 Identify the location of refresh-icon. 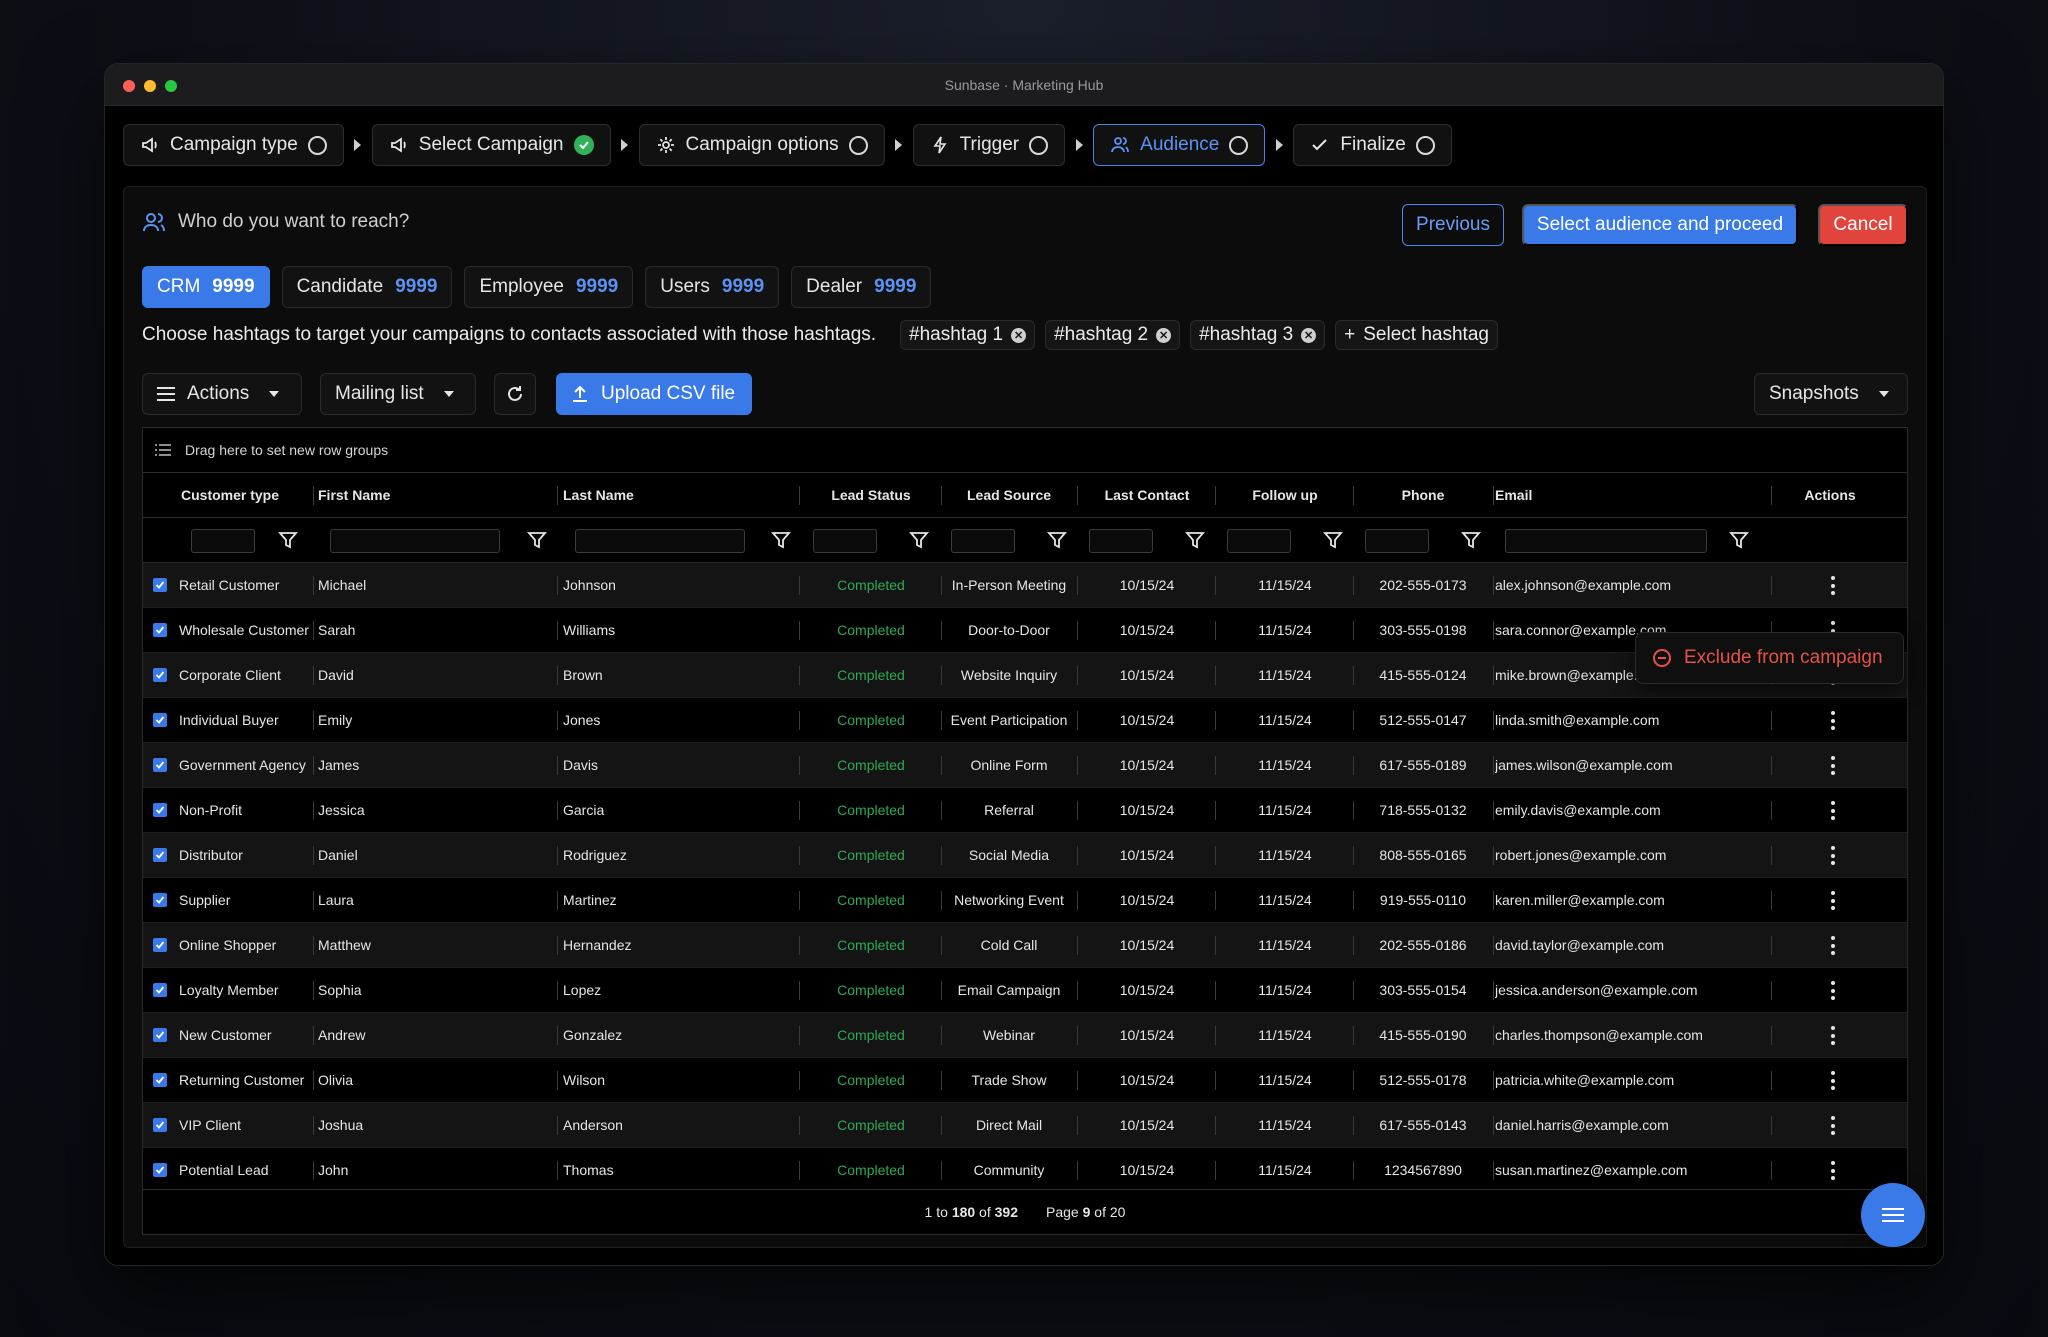
(515, 393).